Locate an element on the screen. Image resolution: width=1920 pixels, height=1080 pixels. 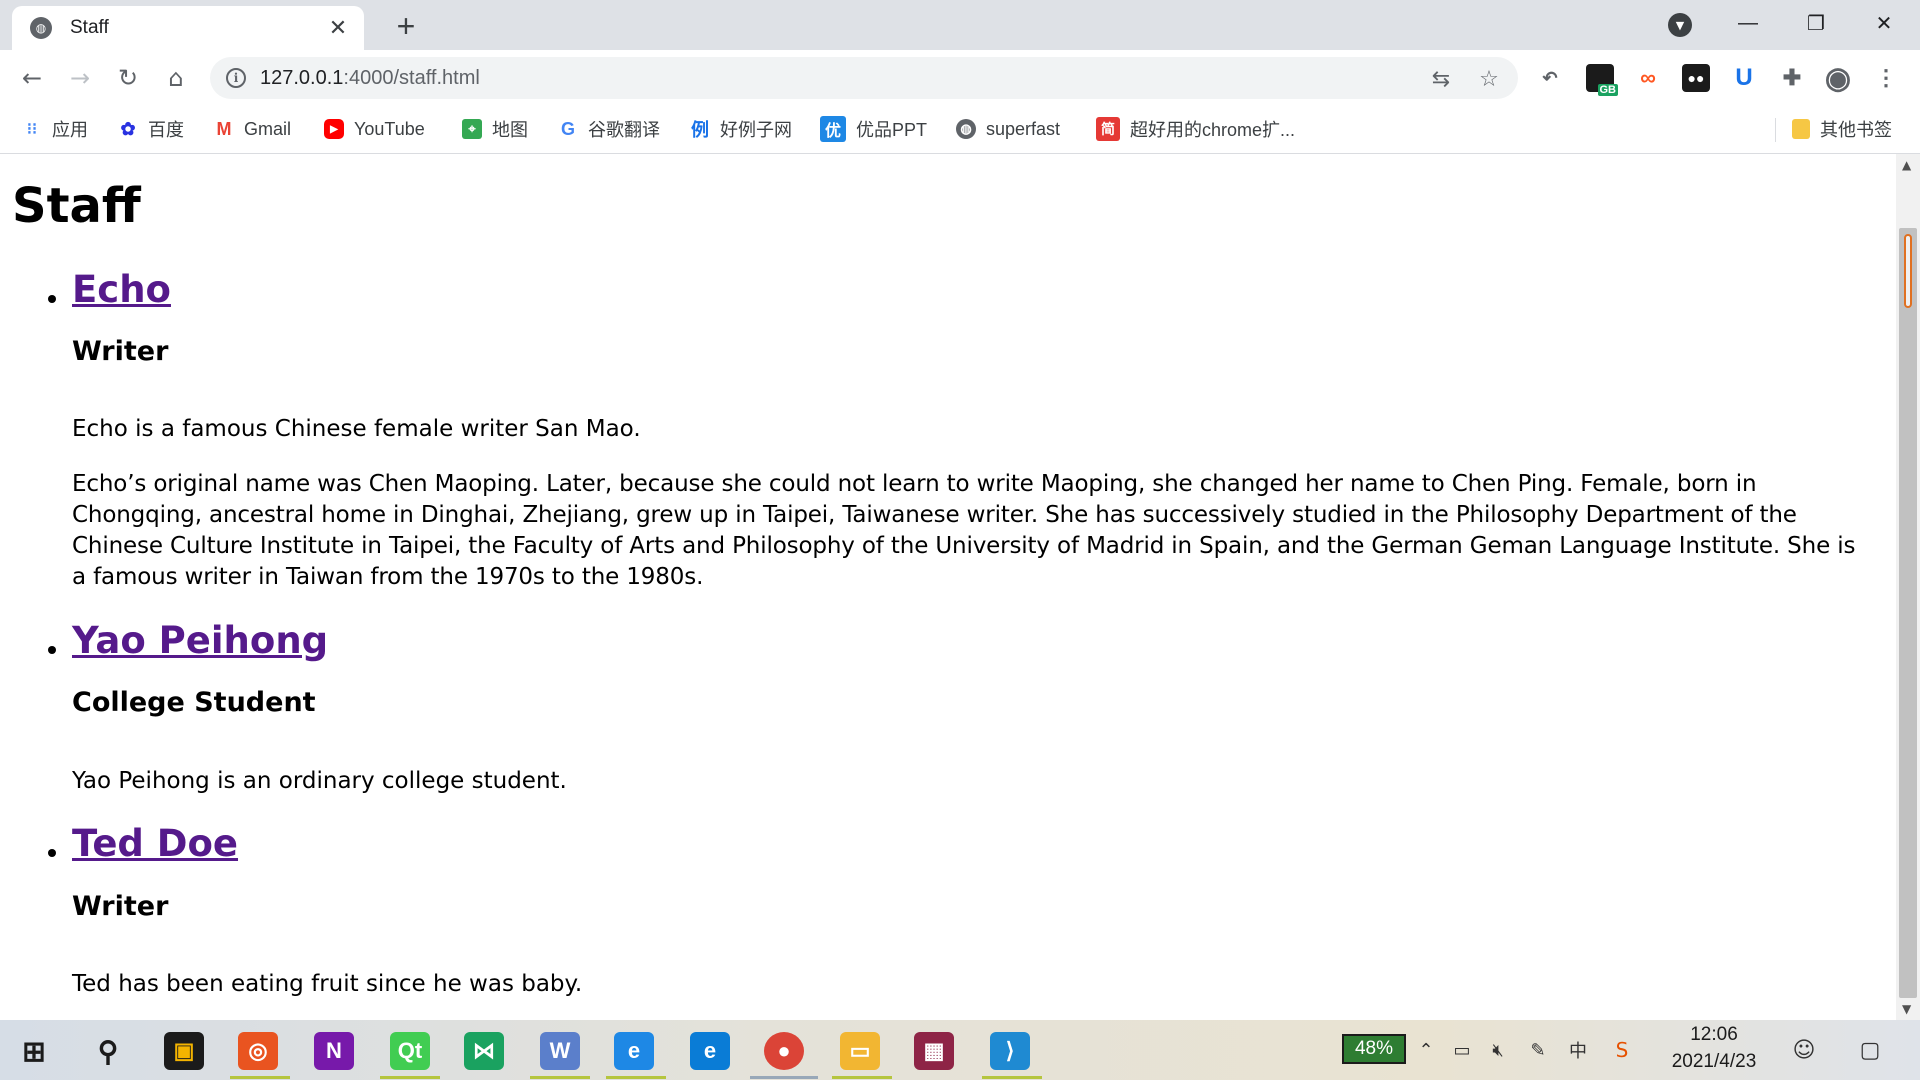
menu-kebab-icon: ⋮ is located at coordinates (1886, 78).